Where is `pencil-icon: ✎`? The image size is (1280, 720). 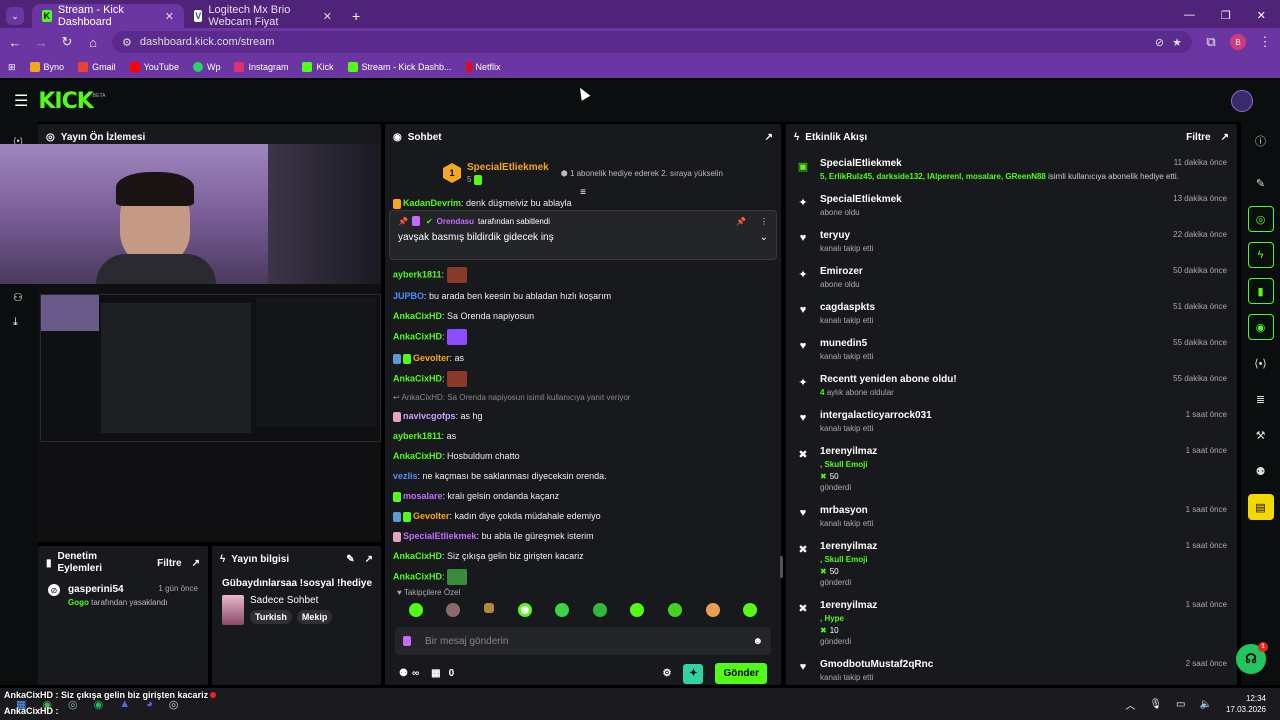 pencil-icon: ✎ is located at coordinates (1261, 183).